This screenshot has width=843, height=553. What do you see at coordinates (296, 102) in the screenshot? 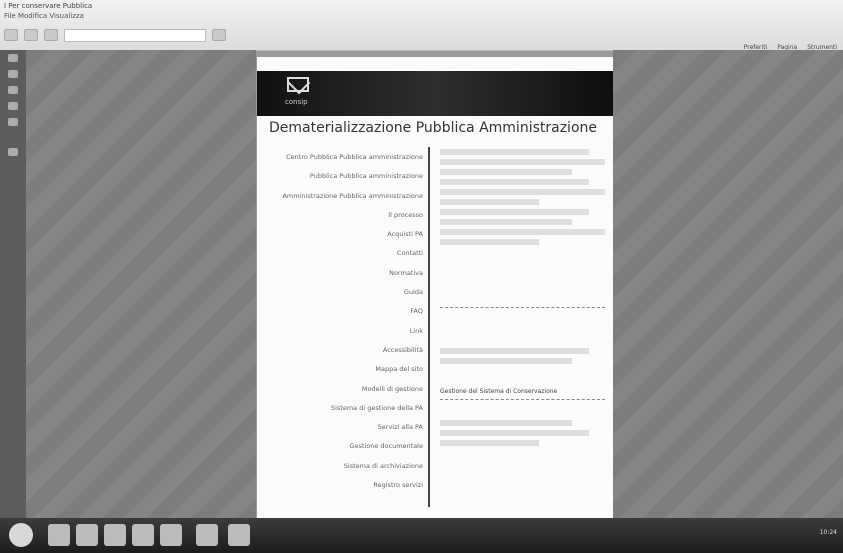
I see `logo-text: consip` at bounding box center [296, 102].